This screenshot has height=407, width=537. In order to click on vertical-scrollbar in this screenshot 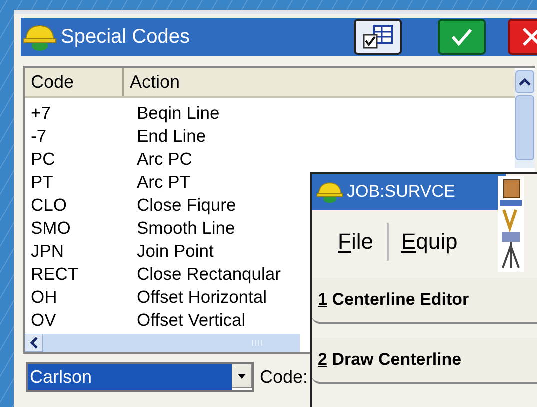, I will do `click(525, 119)`.